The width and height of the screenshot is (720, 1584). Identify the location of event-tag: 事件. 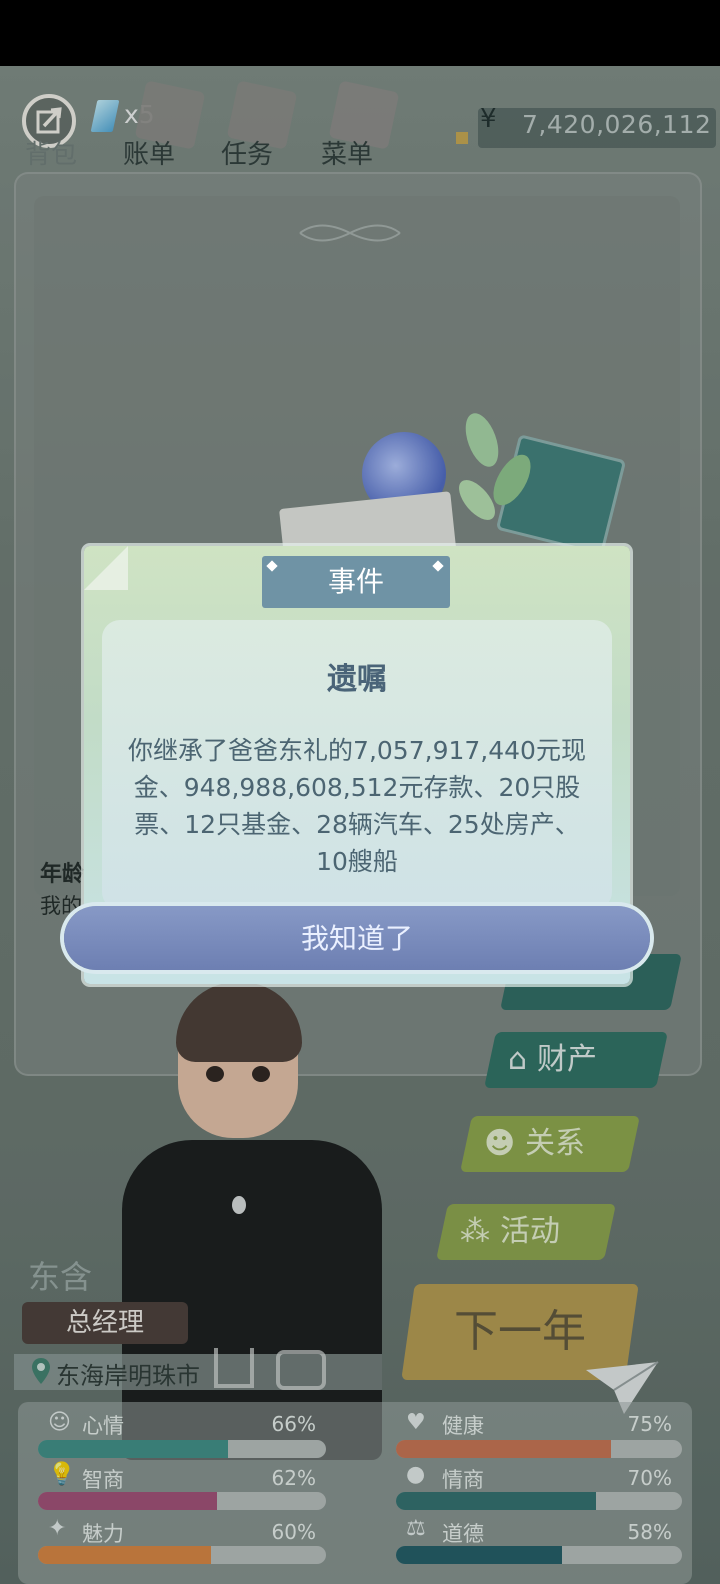
(356, 582).